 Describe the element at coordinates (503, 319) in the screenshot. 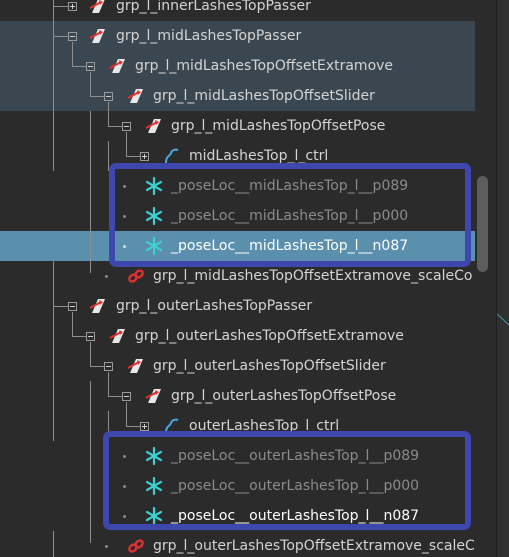

I see `viewport-edge-line` at that location.